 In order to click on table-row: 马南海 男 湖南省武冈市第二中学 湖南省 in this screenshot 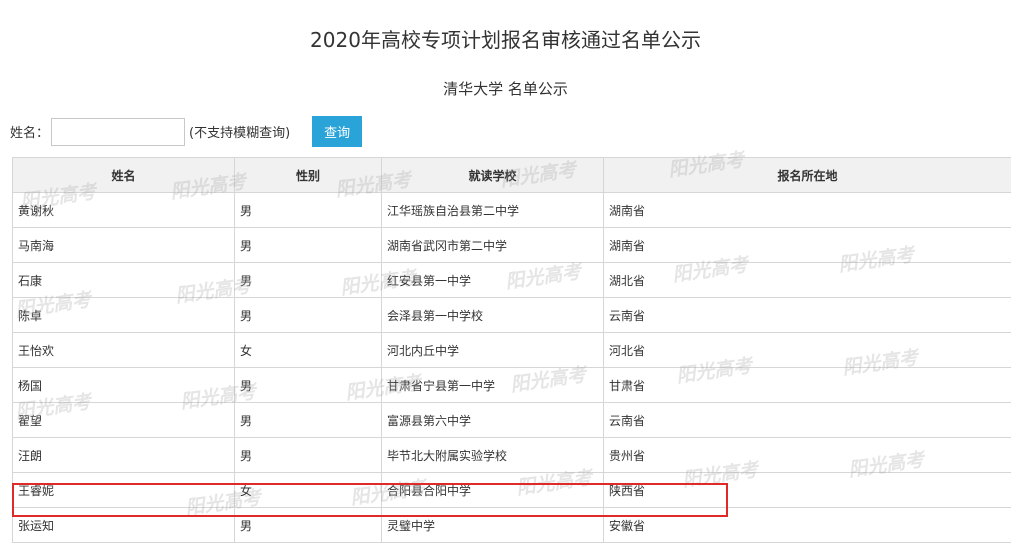, I will do `click(511, 245)`.